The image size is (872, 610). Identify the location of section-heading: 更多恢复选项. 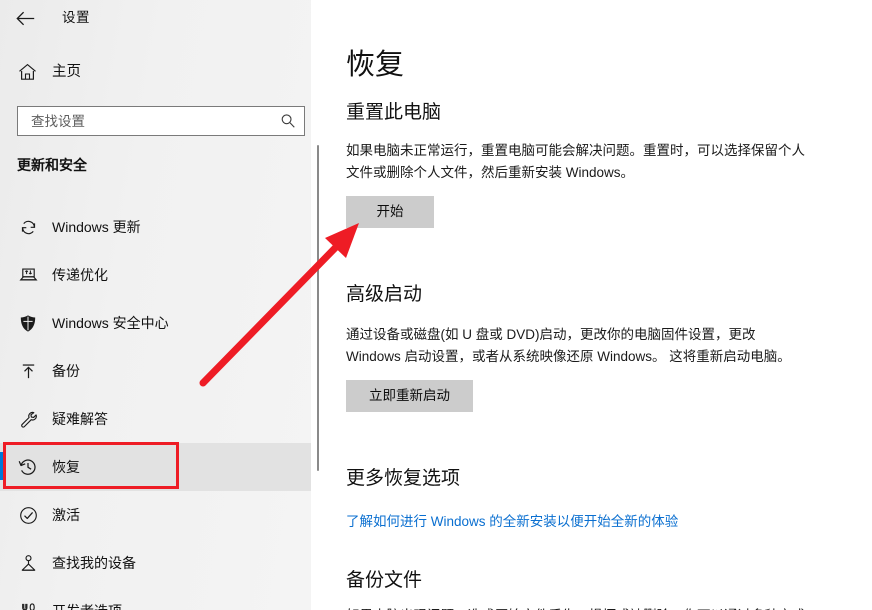
(403, 478).